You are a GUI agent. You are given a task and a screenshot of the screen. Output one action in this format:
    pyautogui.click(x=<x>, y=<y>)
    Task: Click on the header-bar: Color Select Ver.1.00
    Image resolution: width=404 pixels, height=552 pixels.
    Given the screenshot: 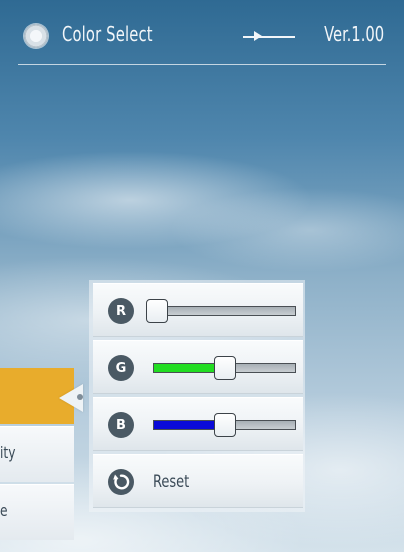 What is the action you would take?
    pyautogui.click(x=202, y=33)
    